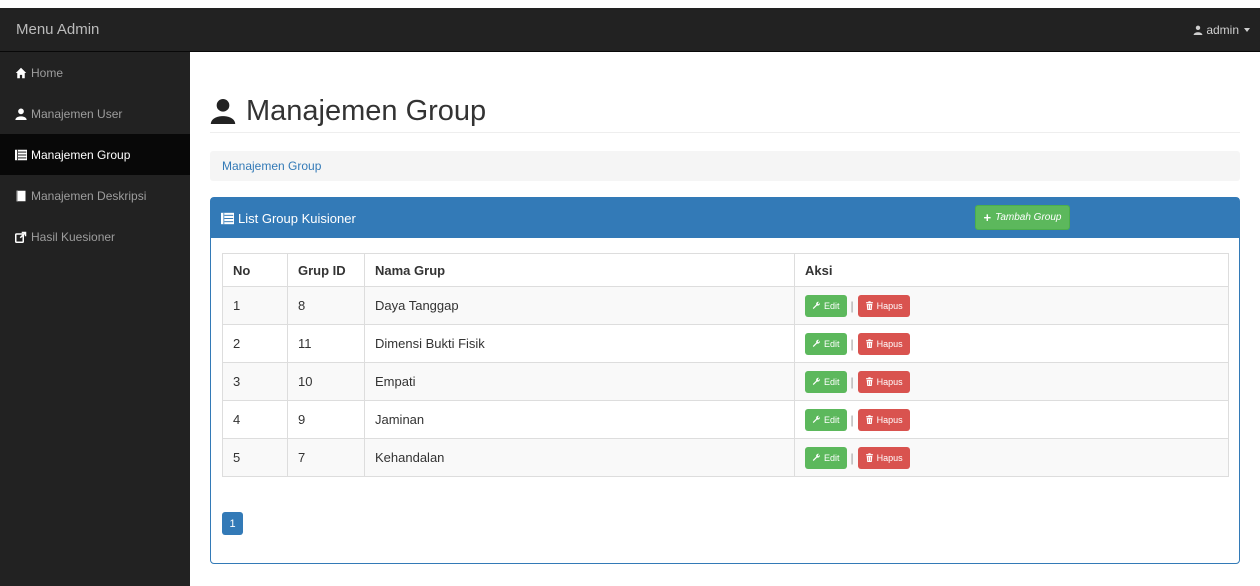  What do you see at coordinates (326, 343) in the screenshot?
I see `cell-grup-id: 11` at bounding box center [326, 343].